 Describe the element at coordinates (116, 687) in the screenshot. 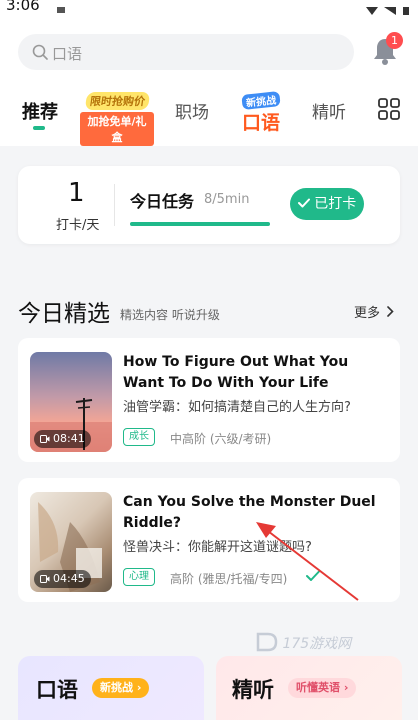

I see `feature-pill-label: 新挑战` at that location.